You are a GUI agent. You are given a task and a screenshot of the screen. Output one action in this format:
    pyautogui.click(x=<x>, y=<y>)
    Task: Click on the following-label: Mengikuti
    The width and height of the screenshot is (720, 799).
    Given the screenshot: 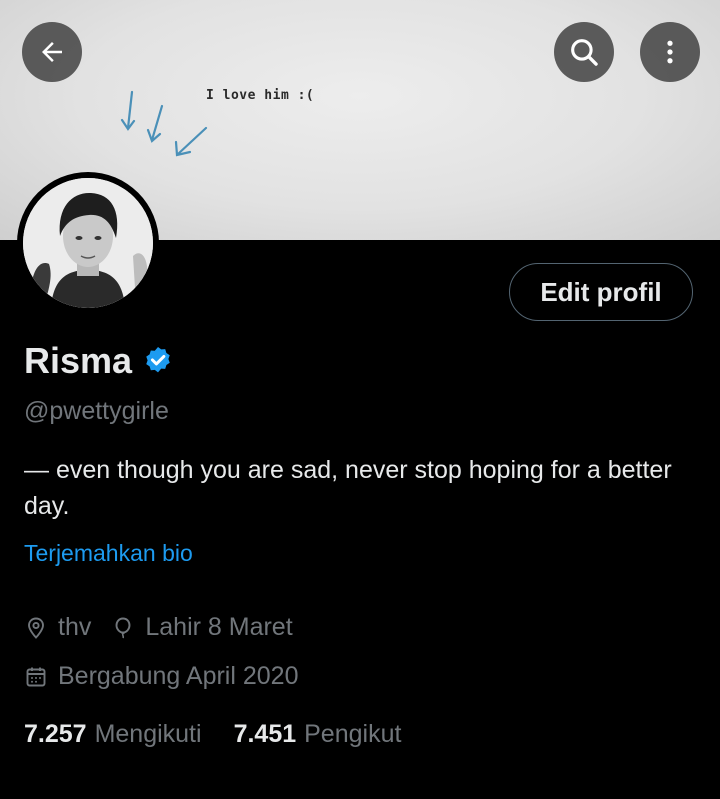 What is the action you would take?
    pyautogui.click(x=148, y=734)
    